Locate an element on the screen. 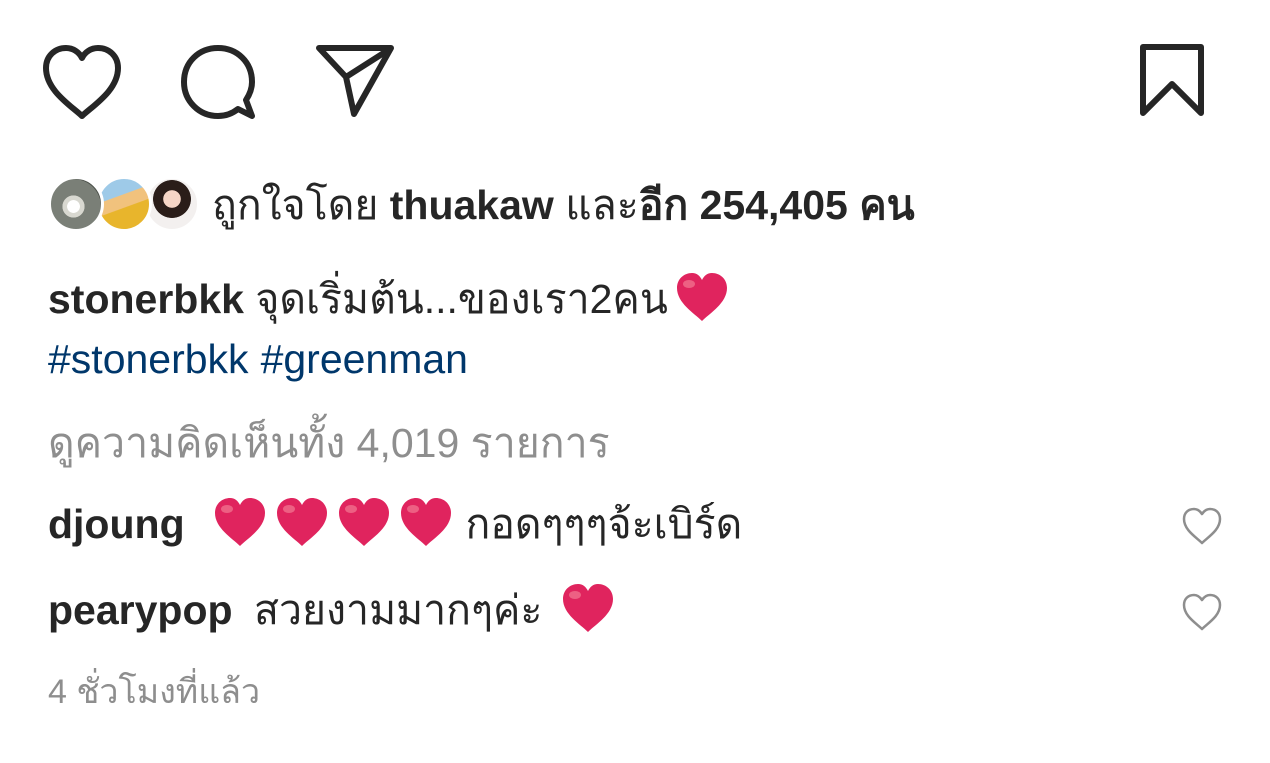 This screenshot has height=763, width=1270. likes-row: ถูกใจโดย thuakaw และอีก 254,405 คน is located at coordinates (481, 205).